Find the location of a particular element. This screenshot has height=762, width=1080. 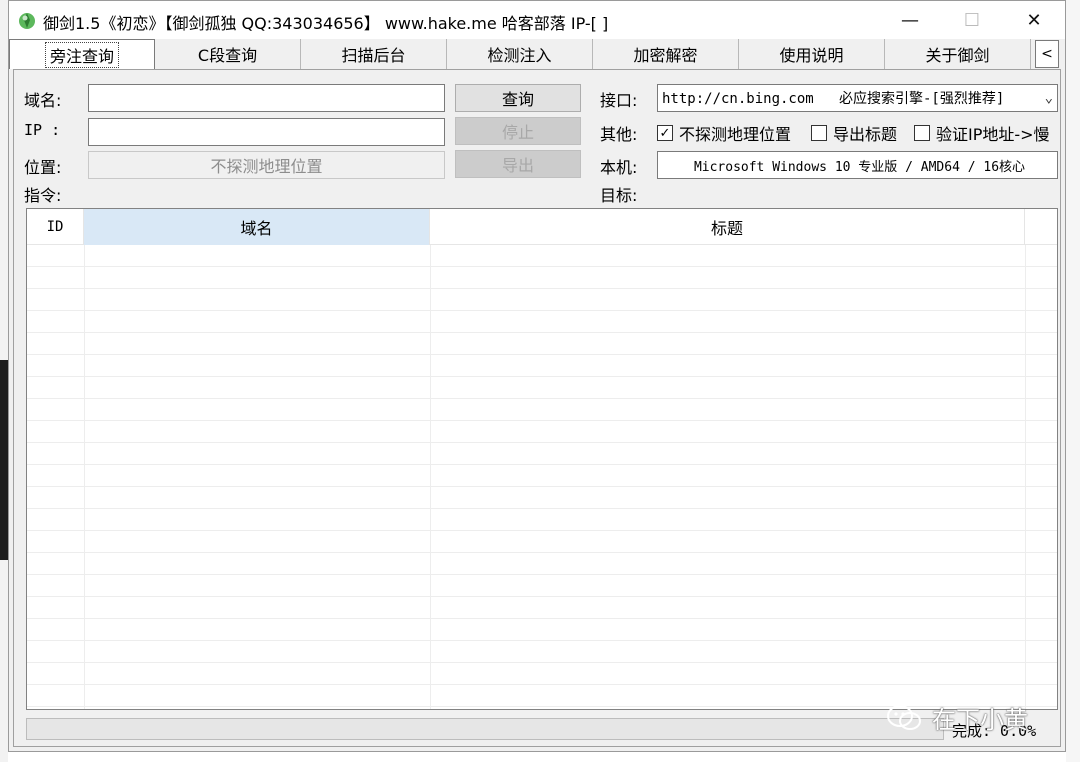

column-header-id: ID is located at coordinates (55, 227).